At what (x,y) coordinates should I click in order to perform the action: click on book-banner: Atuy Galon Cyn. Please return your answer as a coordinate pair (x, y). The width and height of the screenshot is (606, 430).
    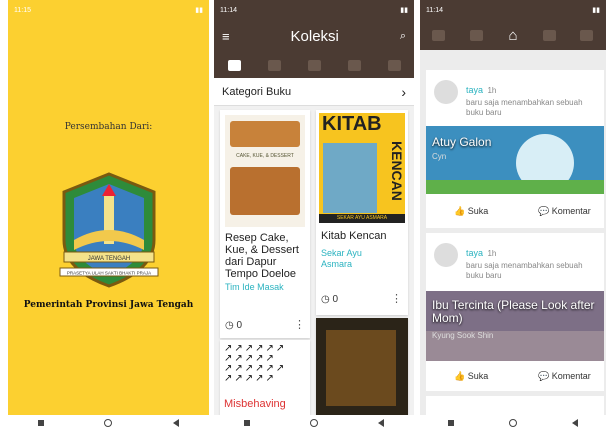
    Looking at the image, I should click on (515, 160).